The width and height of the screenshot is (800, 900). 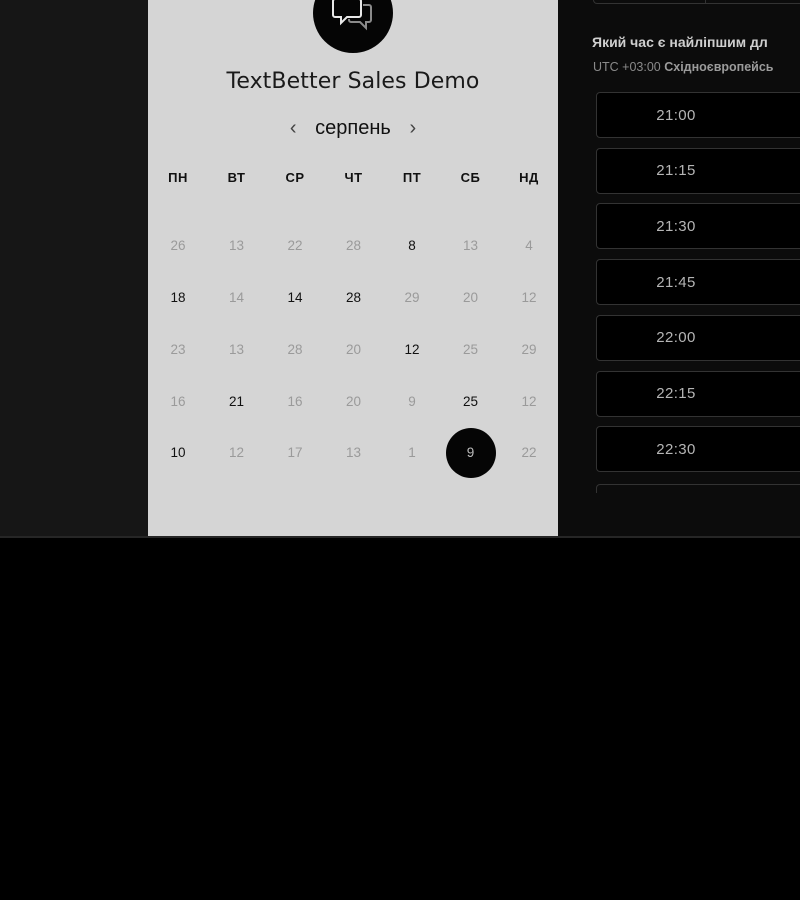 I want to click on time-question-heading: Який час є найліпшим дл, so click(x=680, y=42).